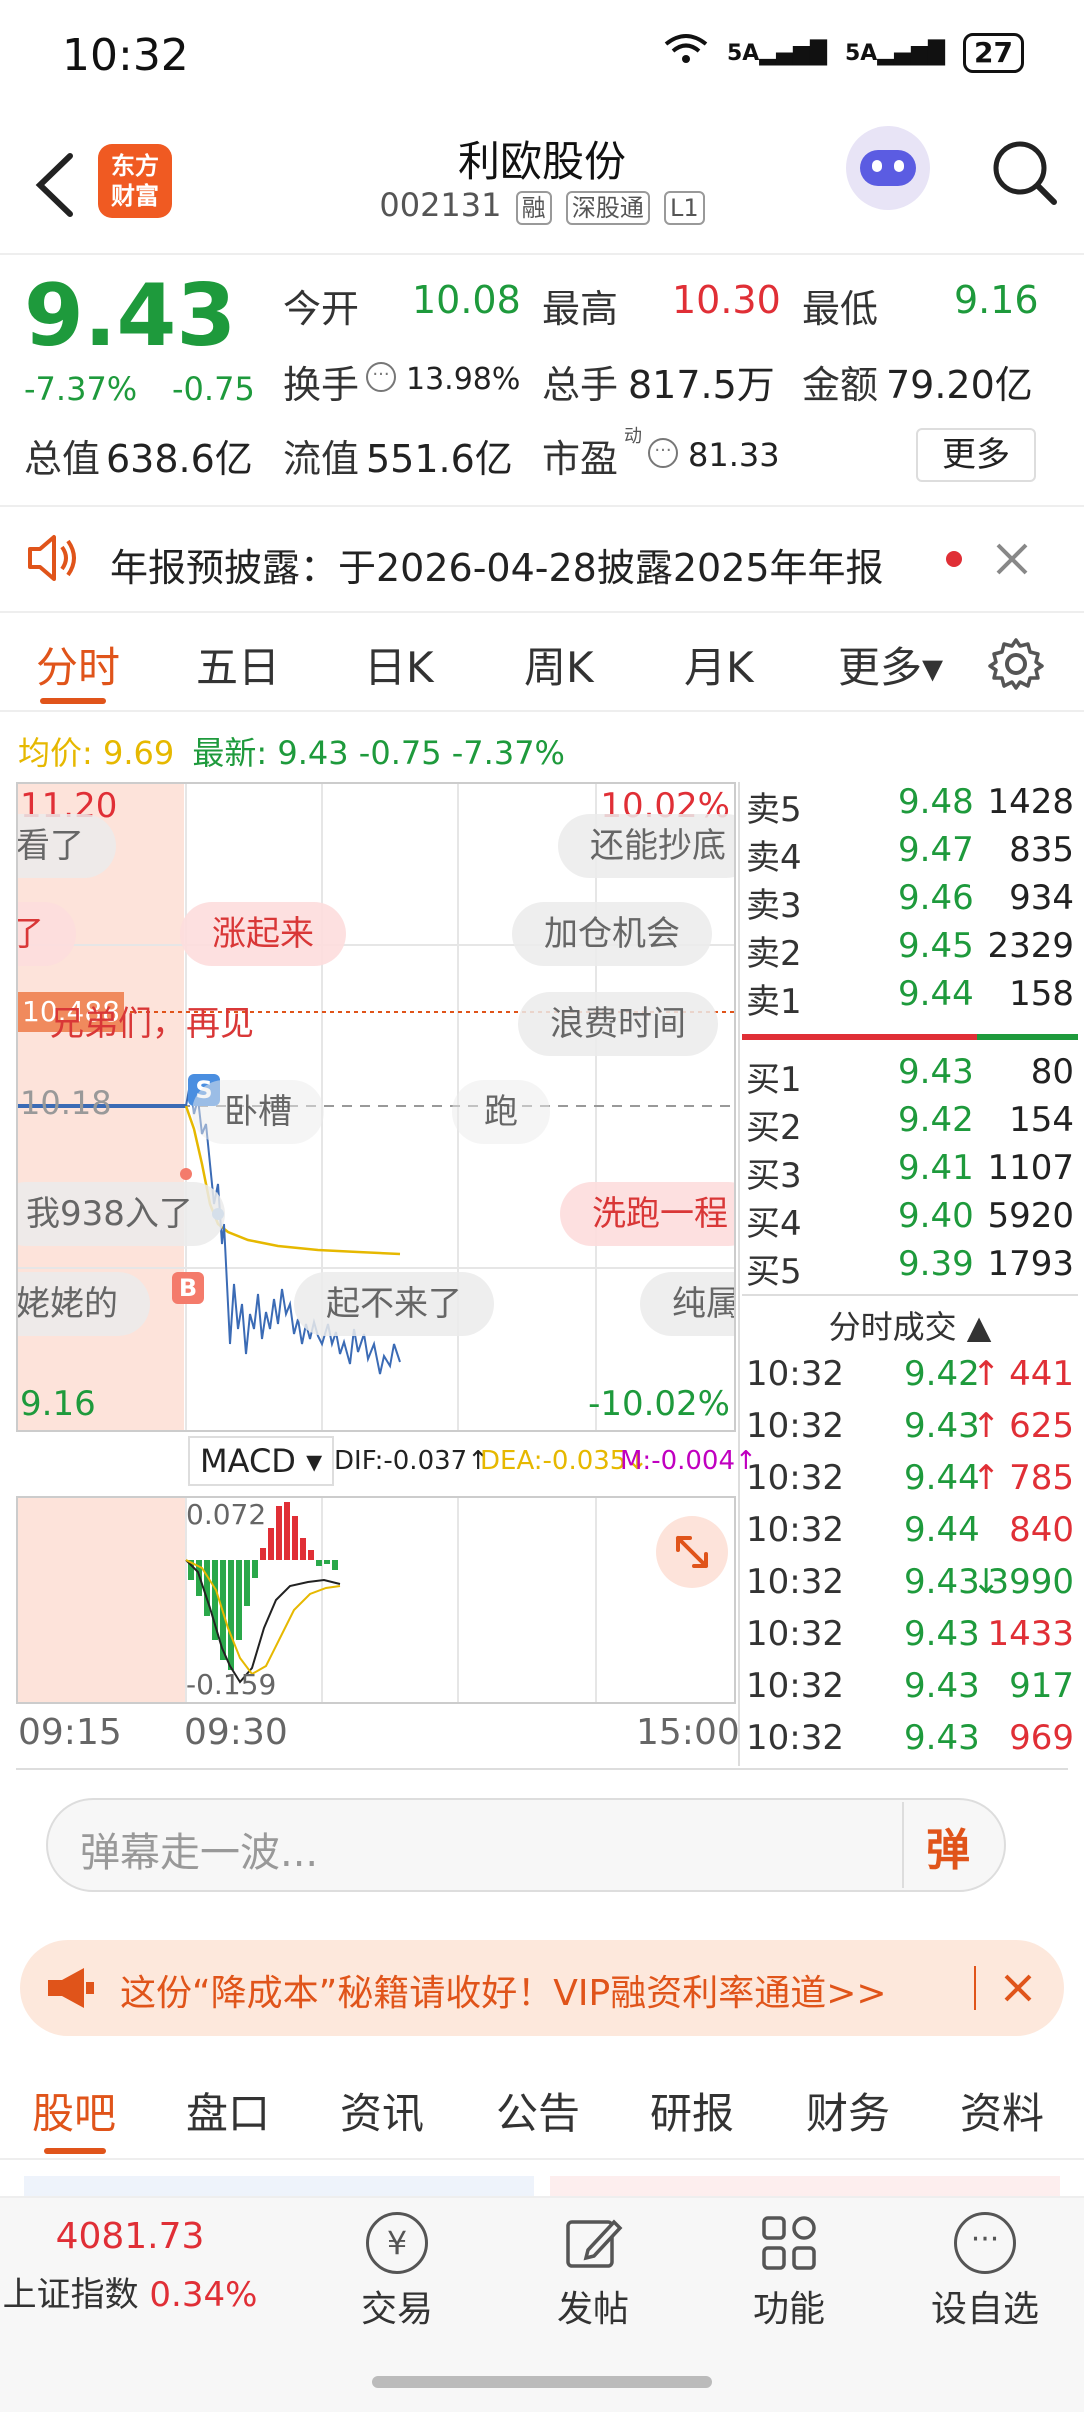 This screenshot has height=2412, width=1084. I want to click on danmaku-item: 姥姥的, so click(84, 1304).